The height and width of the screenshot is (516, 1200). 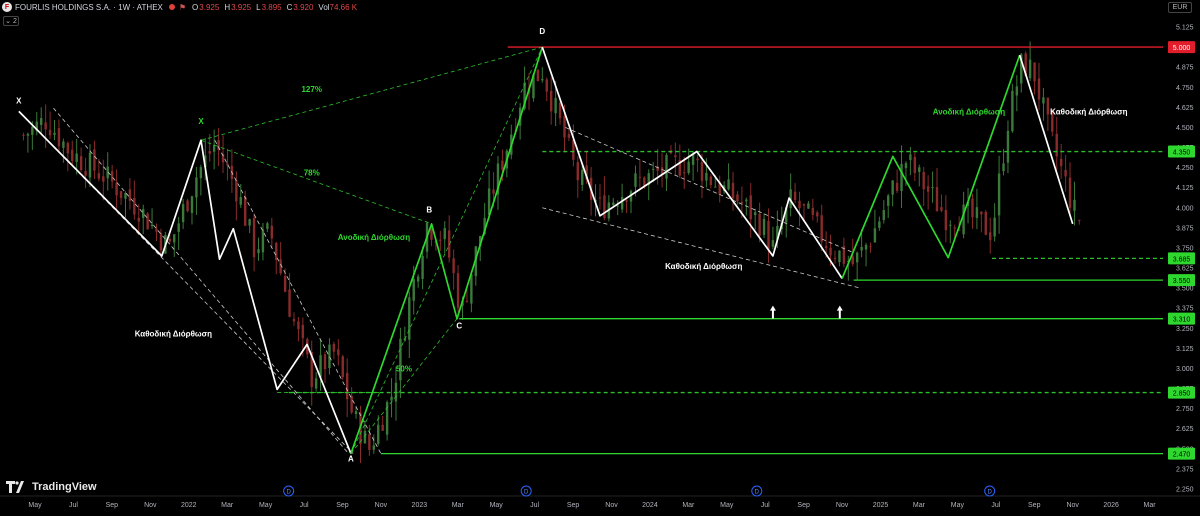 I want to click on market-status-icon, so click(x=171, y=7).